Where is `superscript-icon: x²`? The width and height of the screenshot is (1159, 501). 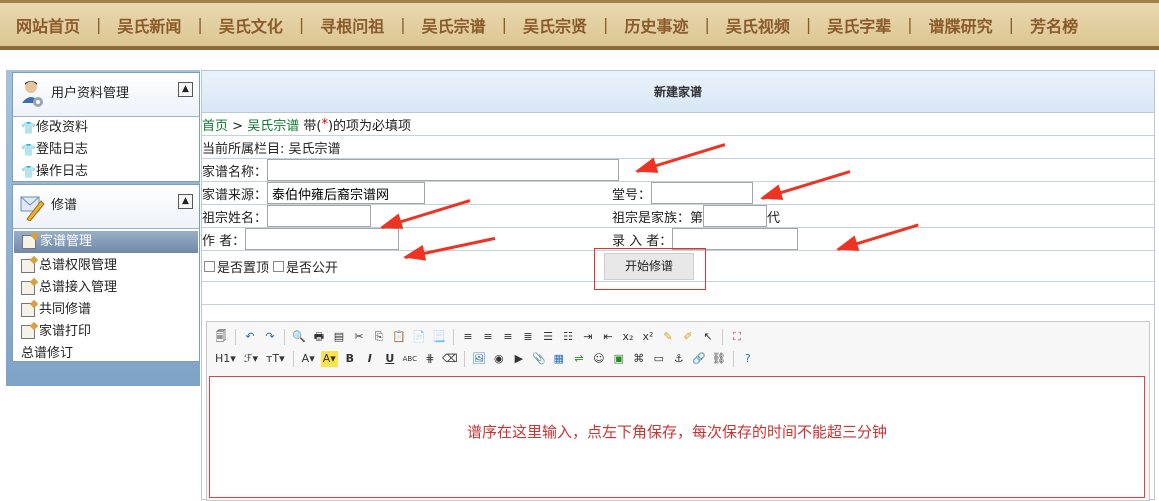 superscript-icon: x² is located at coordinates (648, 337).